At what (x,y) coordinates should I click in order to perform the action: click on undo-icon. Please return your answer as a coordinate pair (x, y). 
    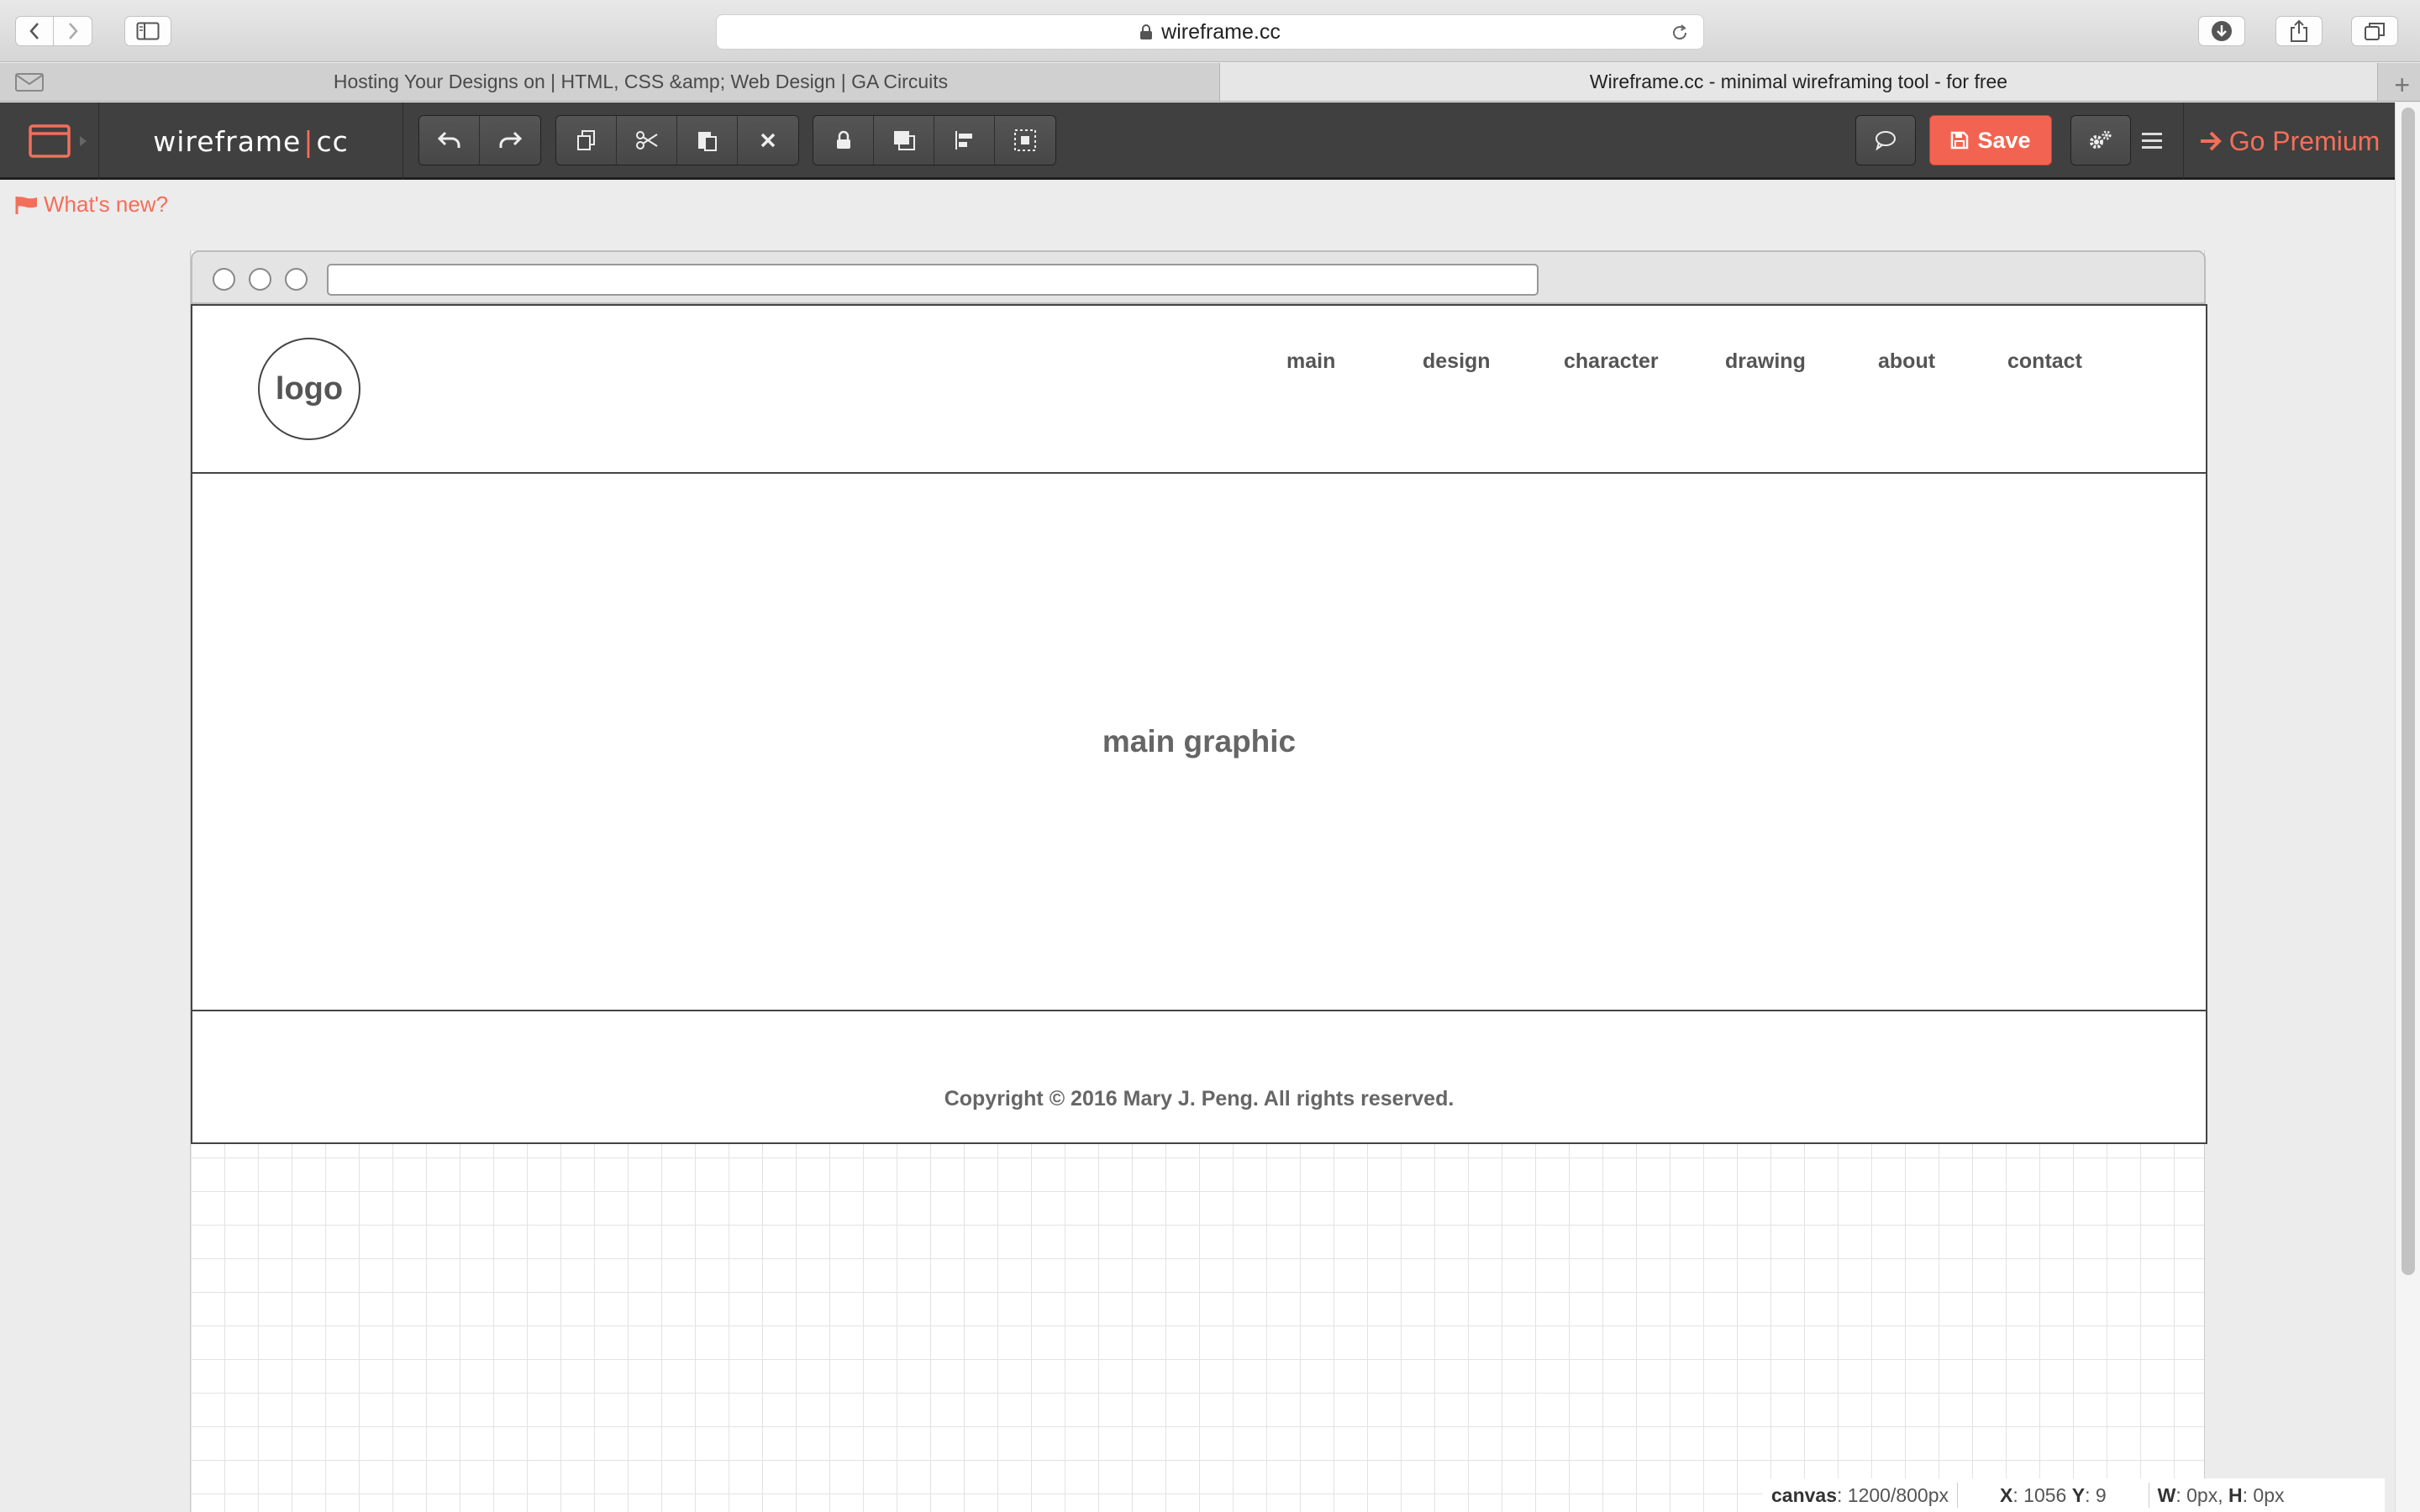
    Looking at the image, I should click on (449, 139).